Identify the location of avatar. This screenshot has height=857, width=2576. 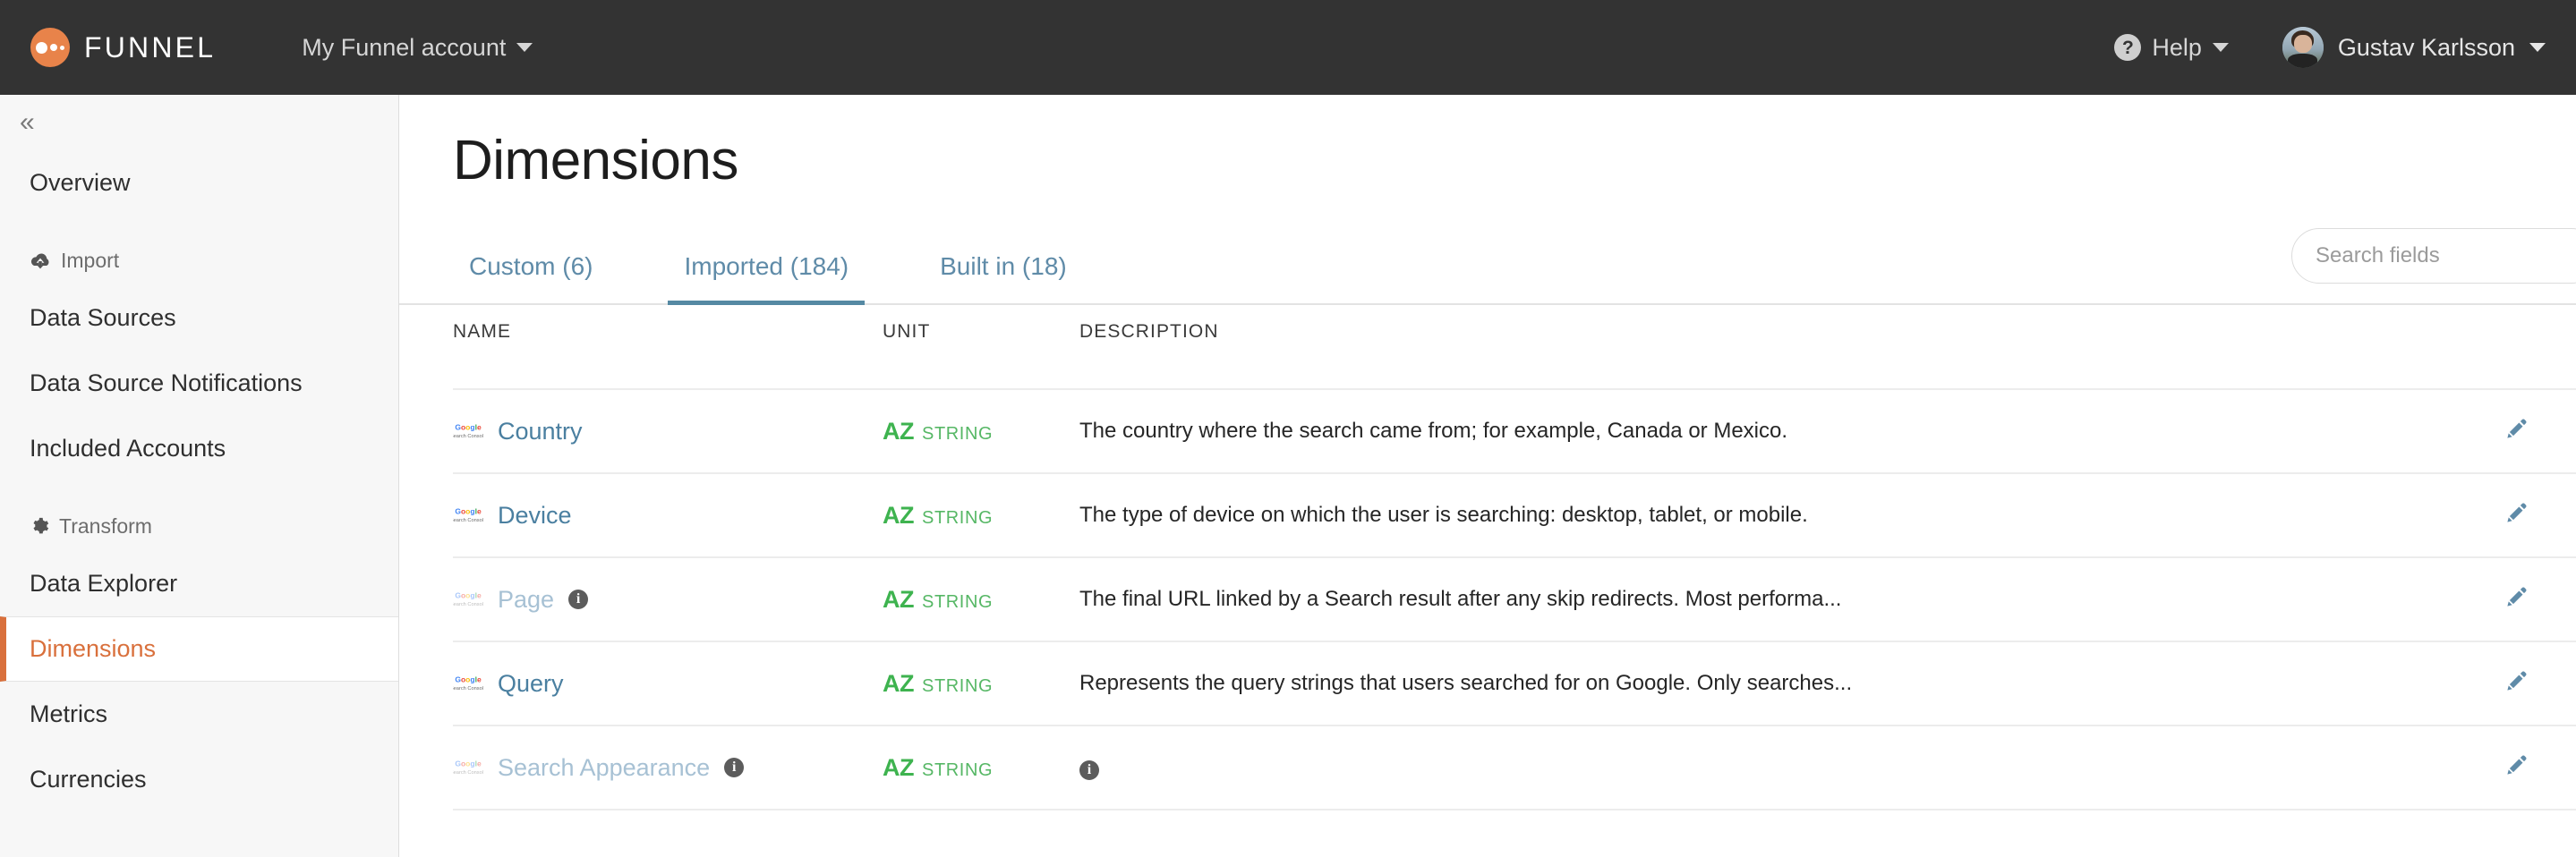
(2303, 47).